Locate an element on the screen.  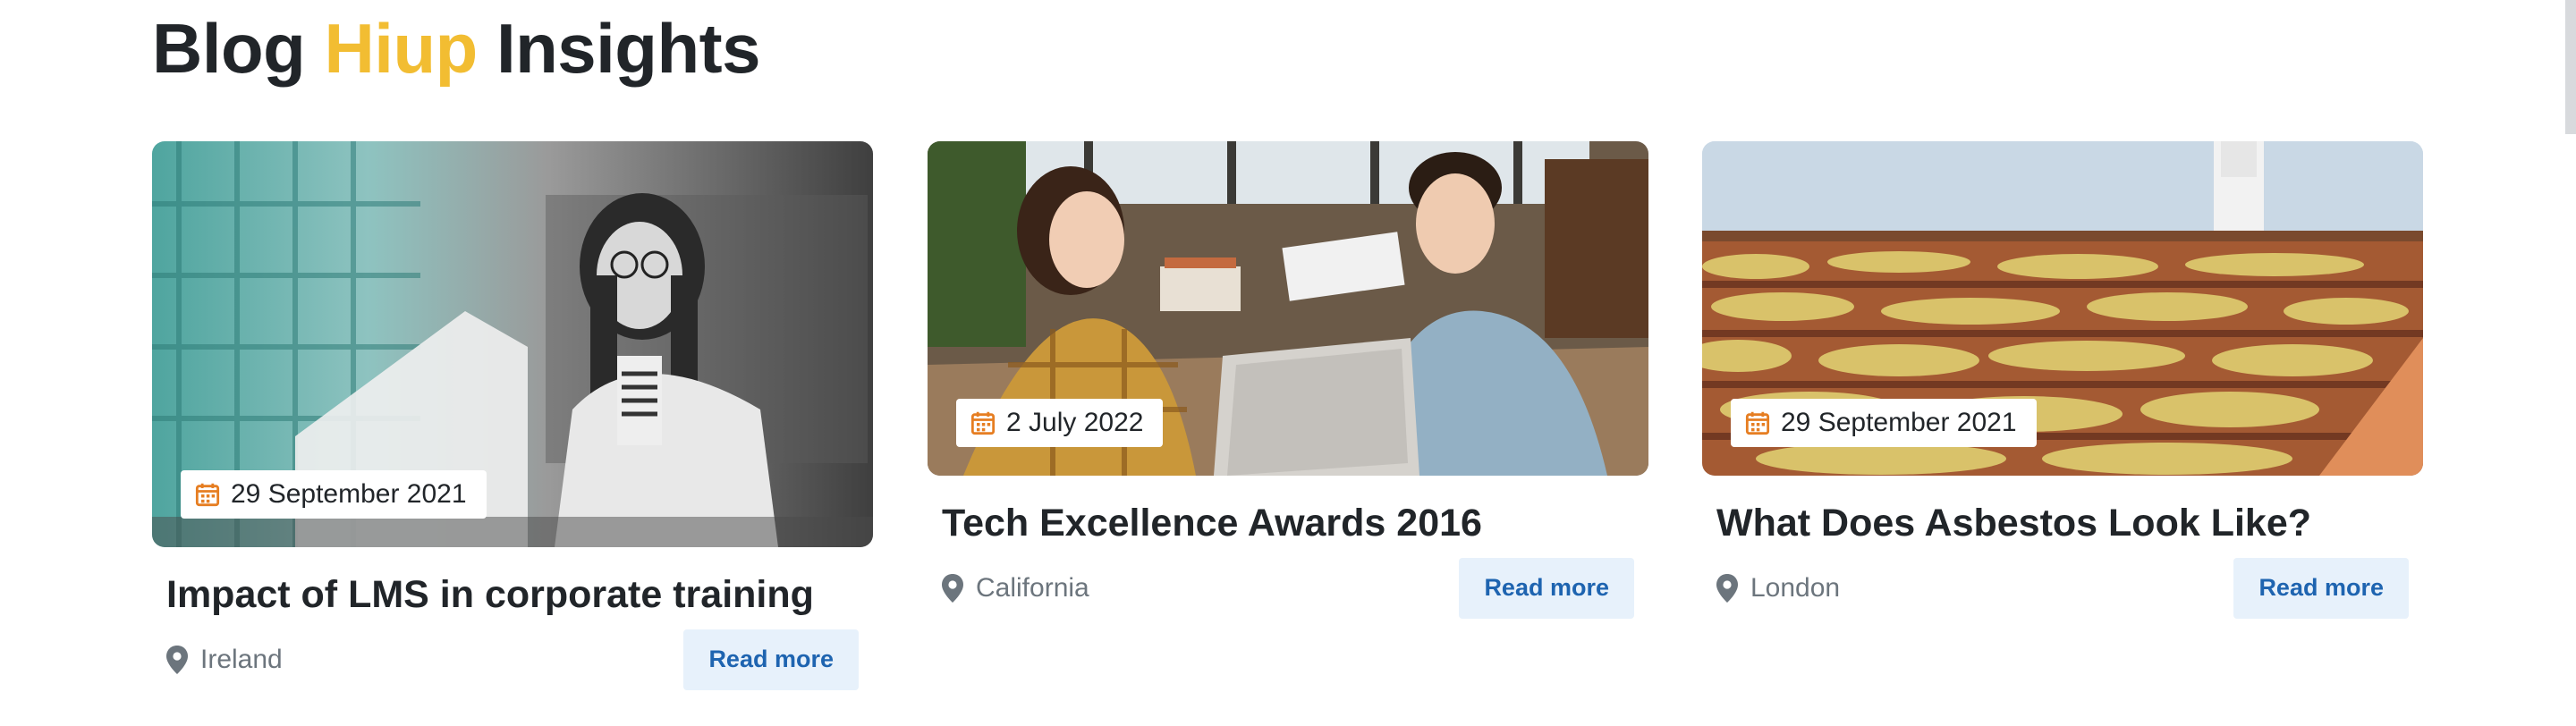
card-title: Impact of LMS in corporate training is located at coordinates (512, 595).